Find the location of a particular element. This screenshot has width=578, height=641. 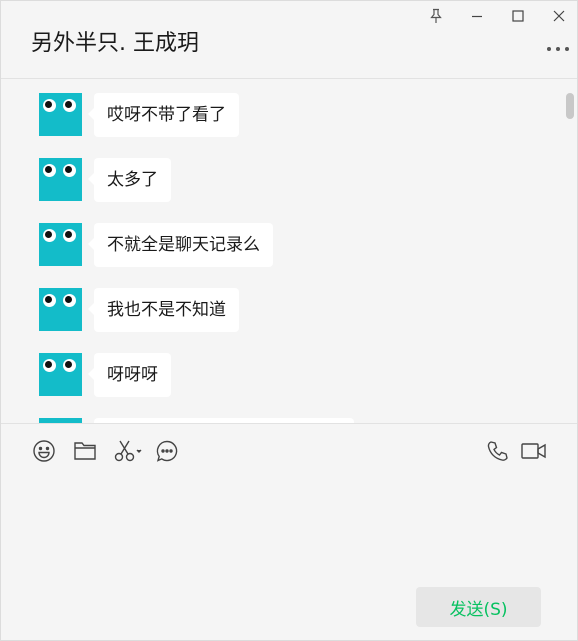

send-button: 发送(S) is located at coordinates (478, 607).